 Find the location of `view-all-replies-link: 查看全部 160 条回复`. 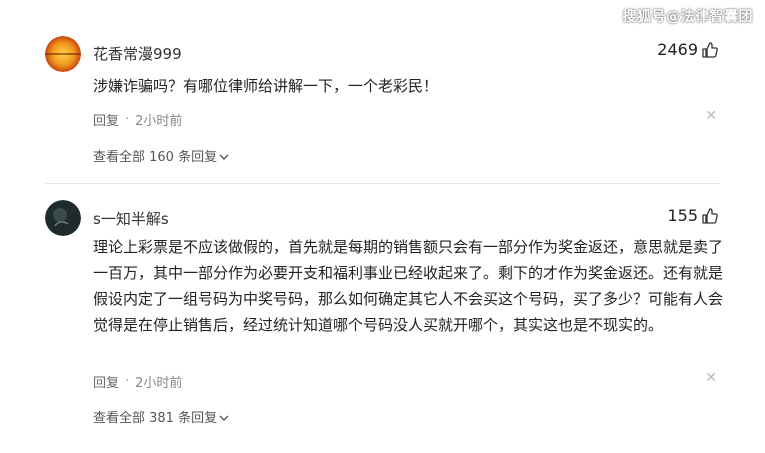

view-all-replies-link: 查看全部 160 条回复 is located at coordinates (161, 155).